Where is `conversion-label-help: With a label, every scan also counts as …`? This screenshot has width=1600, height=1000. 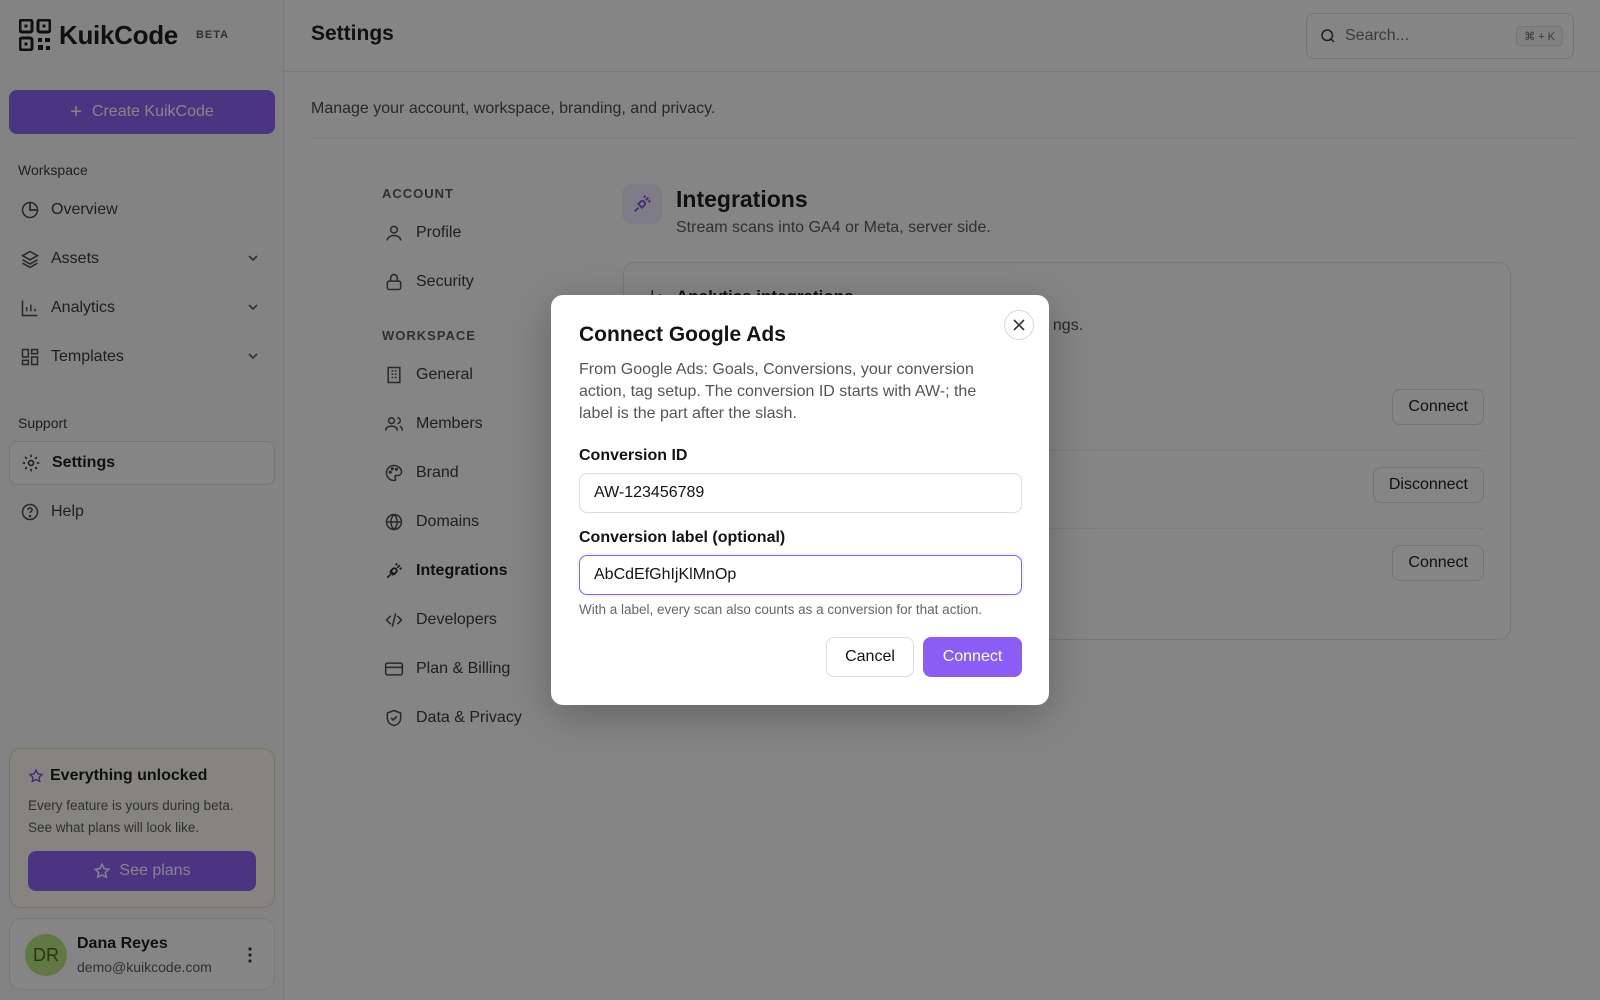
conversion-label-help: With a label, every scan also counts as … is located at coordinates (780, 609).